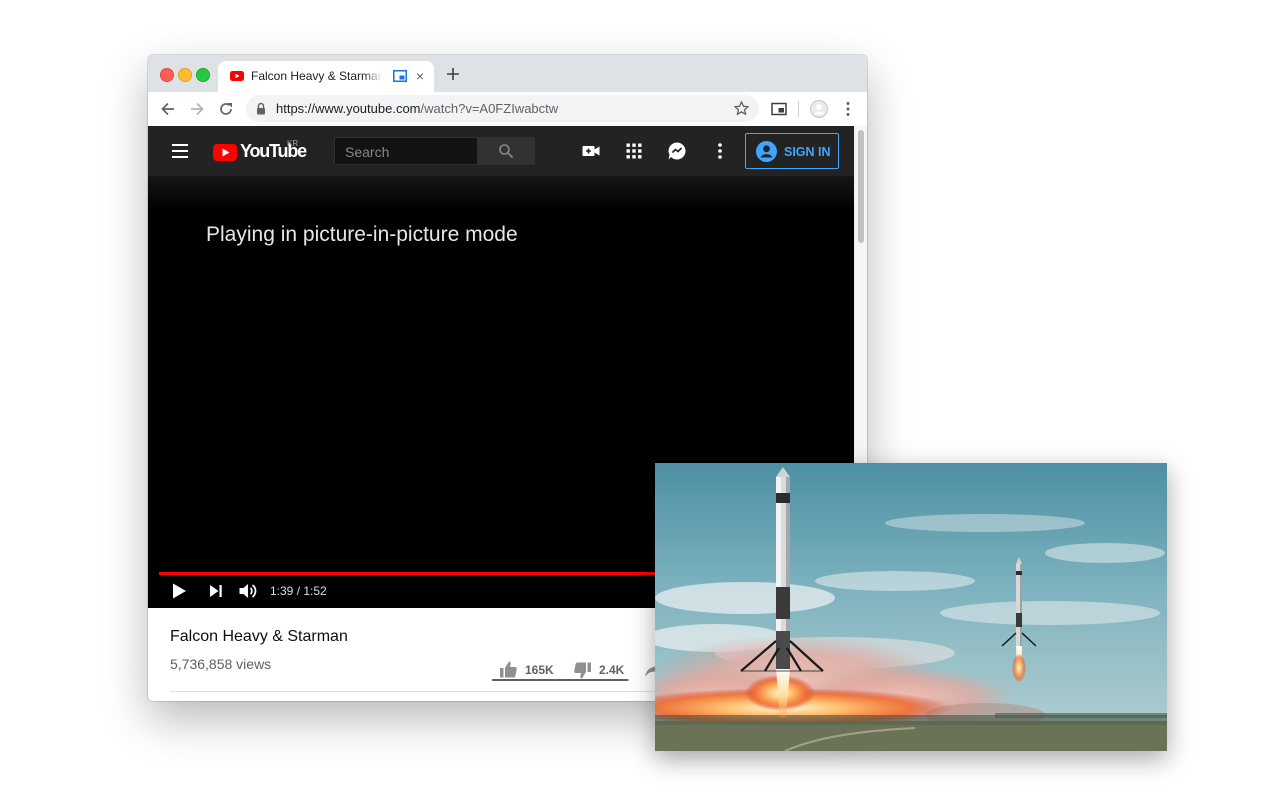 The image size is (1280, 800). Describe the element at coordinates (203, 75) in the screenshot. I see `maximize-window-button` at that location.